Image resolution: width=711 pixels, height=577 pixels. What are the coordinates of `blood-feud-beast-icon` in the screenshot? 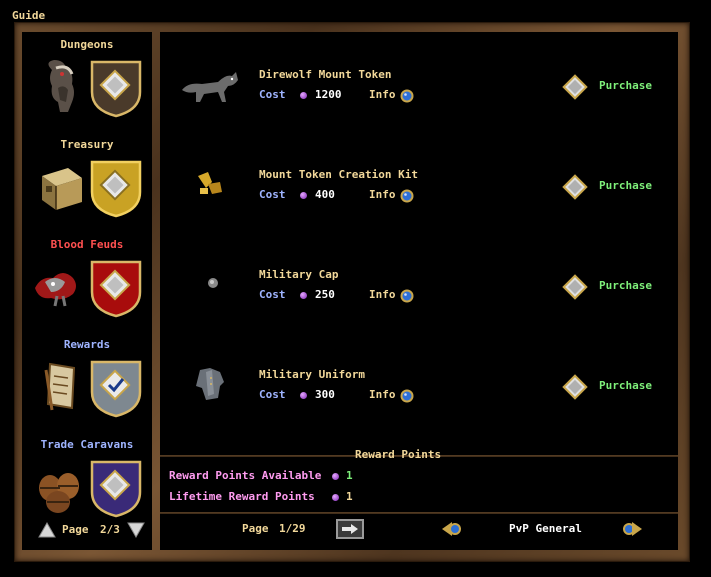 It's located at (55, 290).